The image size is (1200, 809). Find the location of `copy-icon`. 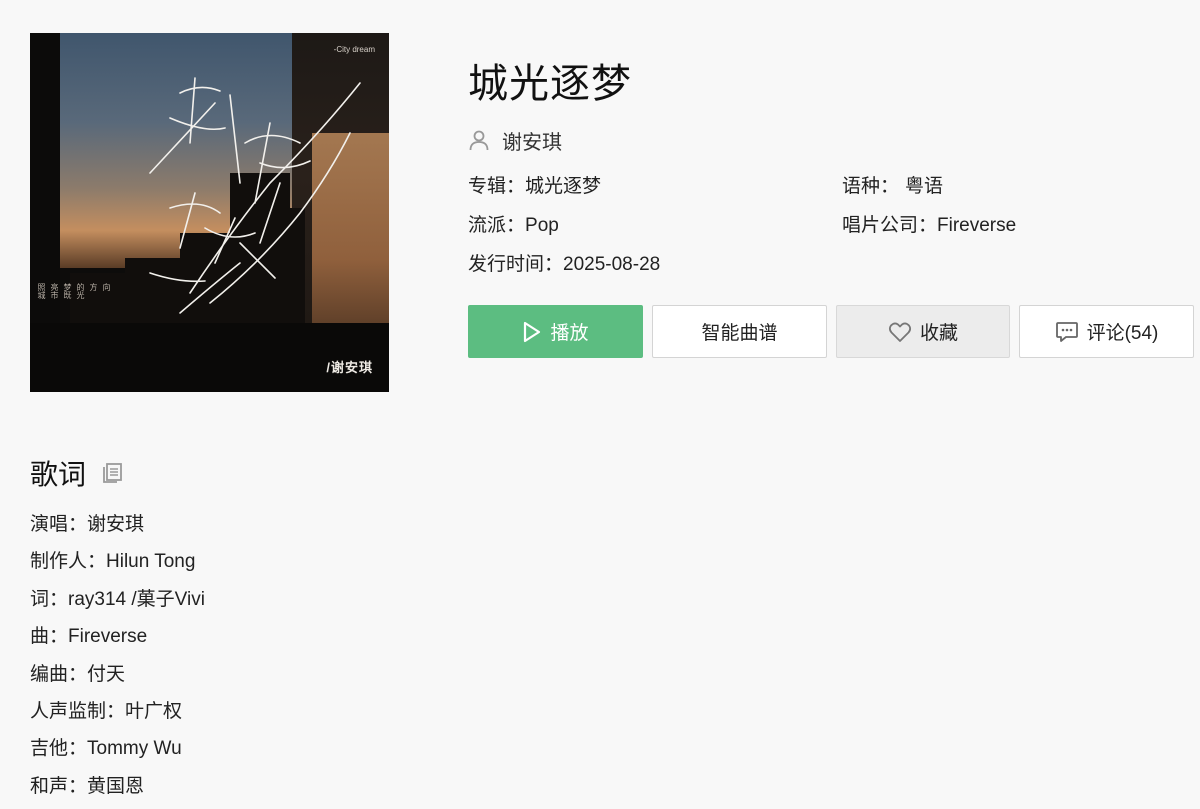

copy-icon is located at coordinates (112, 473).